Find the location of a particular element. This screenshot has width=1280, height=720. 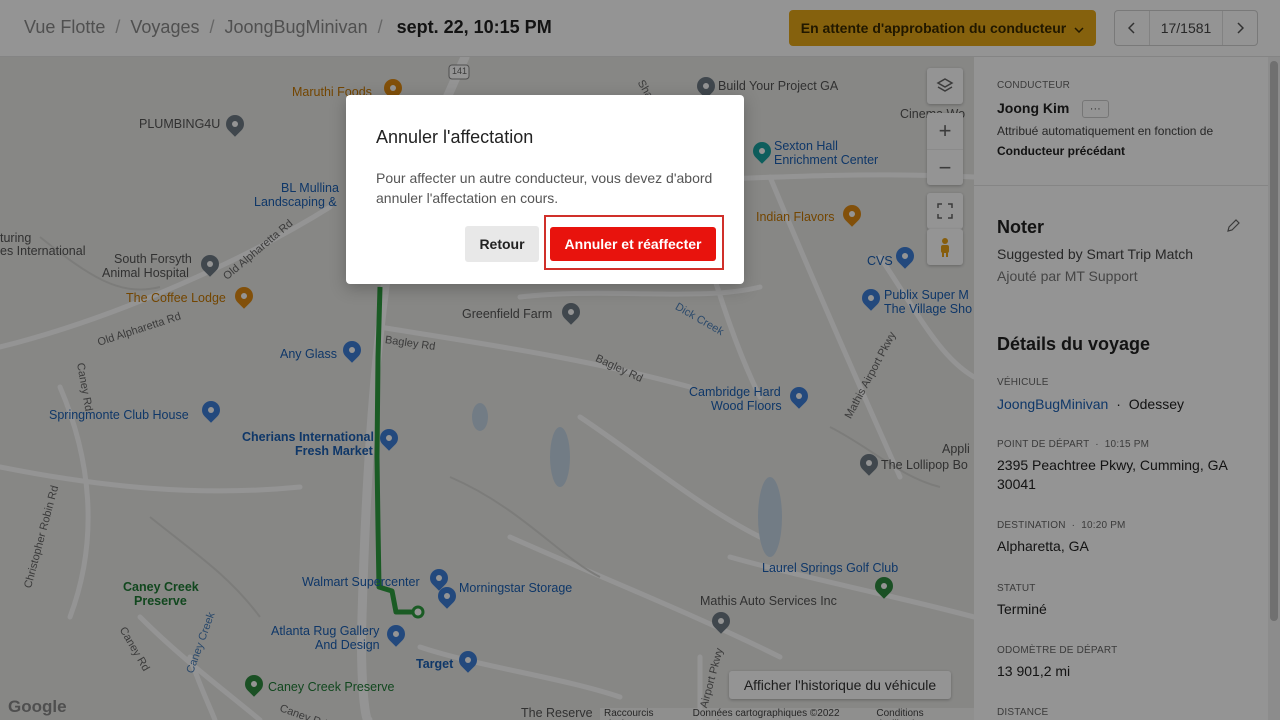

back-button: Retour is located at coordinates (502, 244).